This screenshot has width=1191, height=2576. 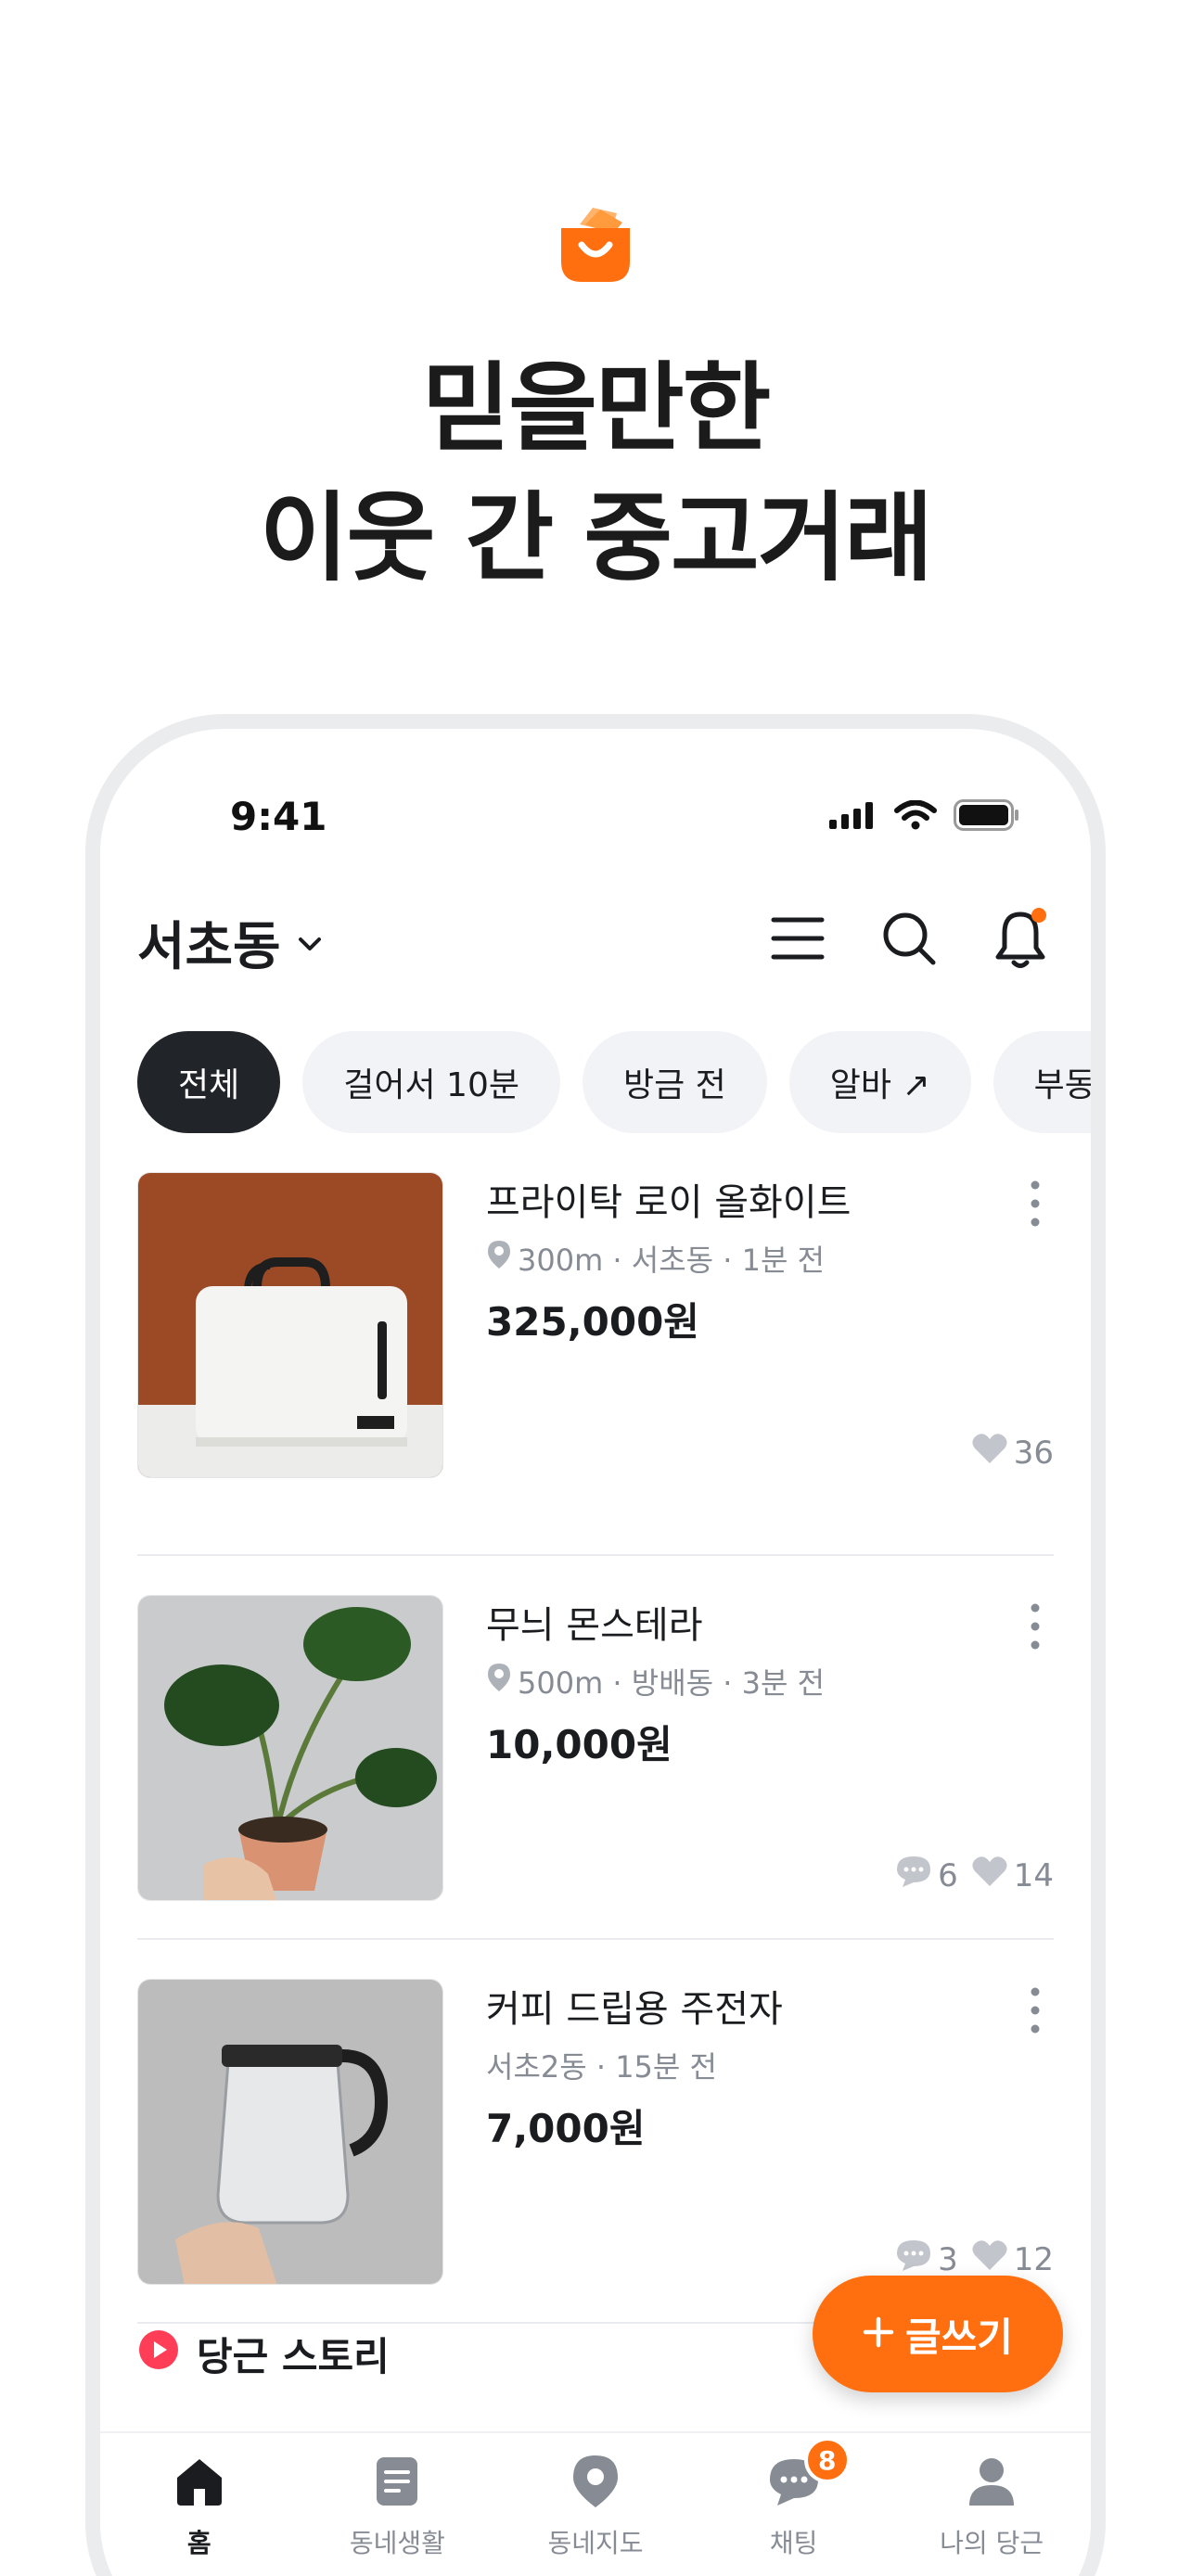 I want to click on listing-stats: 36, so click(x=1012, y=1452).